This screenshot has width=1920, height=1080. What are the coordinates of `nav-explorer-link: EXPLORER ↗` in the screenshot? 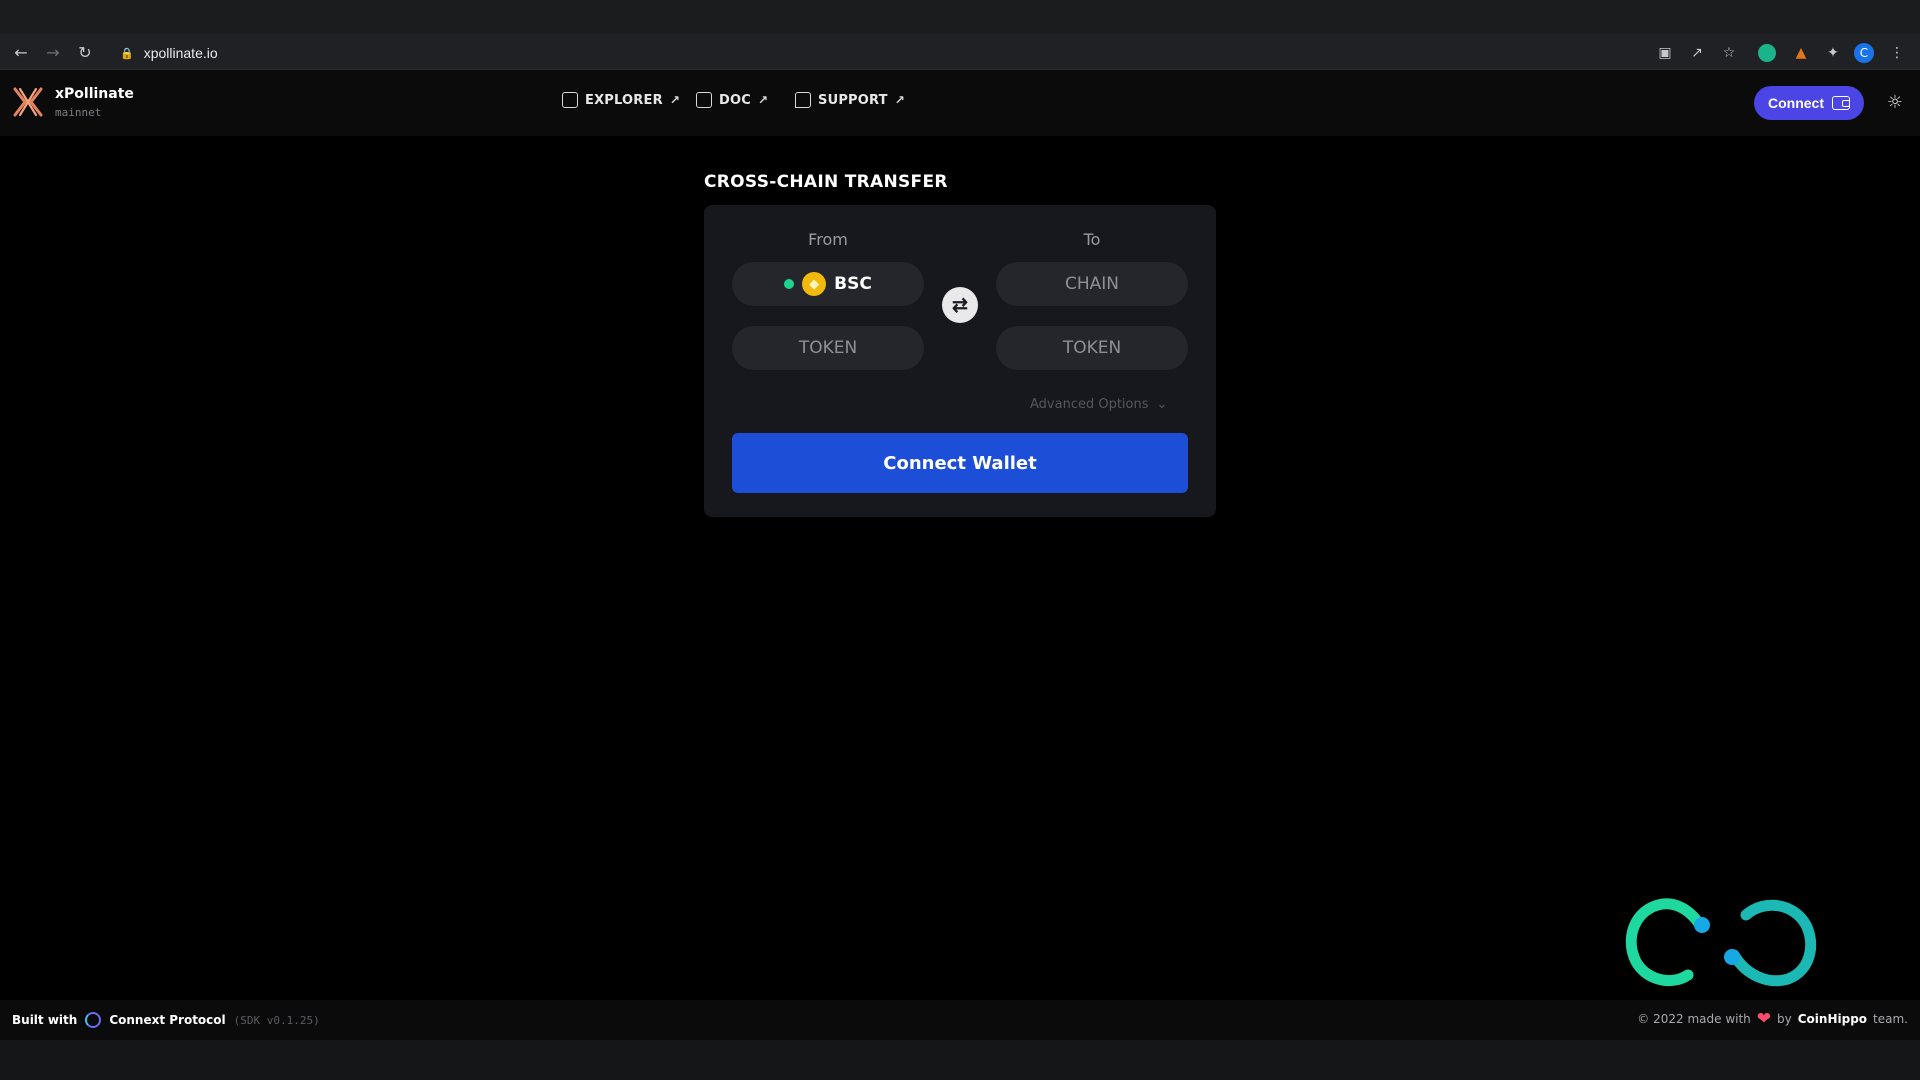 It's located at (621, 100).